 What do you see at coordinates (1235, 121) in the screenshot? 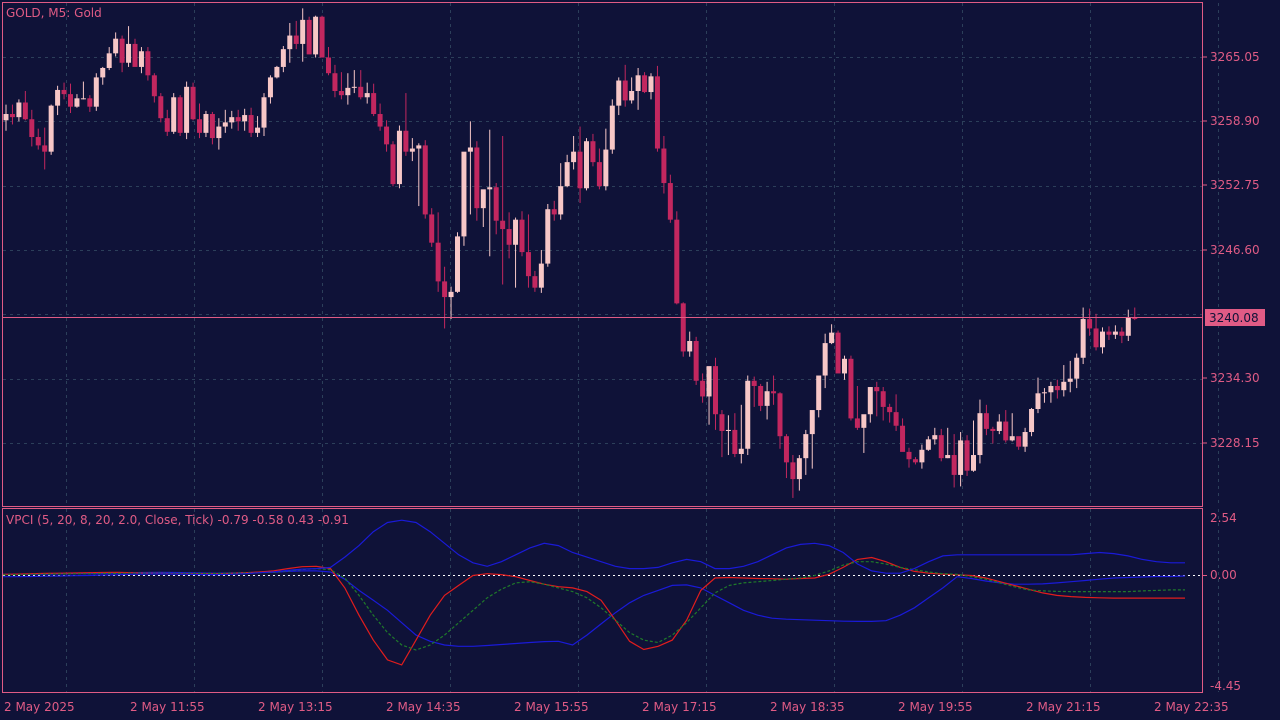
I see `price-tick-2: 3258.90` at bounding box center [1235, 121].